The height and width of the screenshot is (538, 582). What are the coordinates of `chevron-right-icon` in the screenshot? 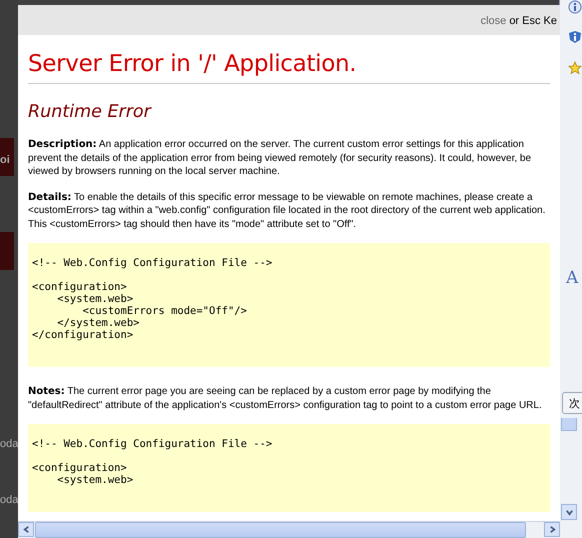 It's located at (552, 529).